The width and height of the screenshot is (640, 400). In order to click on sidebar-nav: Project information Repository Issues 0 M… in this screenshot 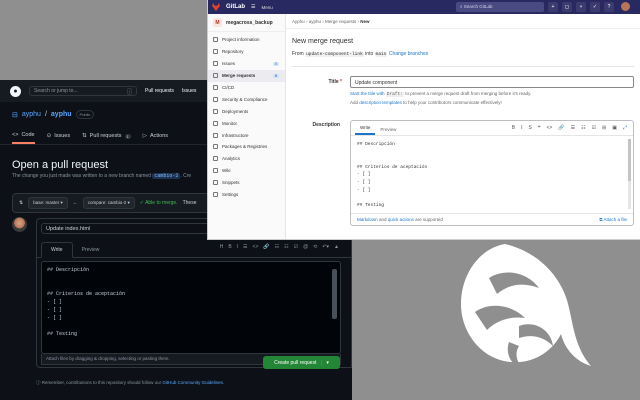, I will do `click(246, 116)`.